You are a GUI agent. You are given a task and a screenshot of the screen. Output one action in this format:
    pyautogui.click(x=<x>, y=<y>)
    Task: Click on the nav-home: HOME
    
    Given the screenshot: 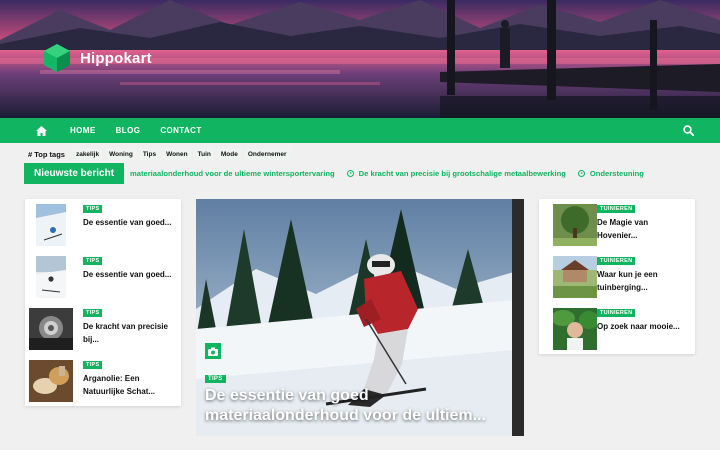 What is the action you would take?
    pyautogui.click(x=83, y=130)
    